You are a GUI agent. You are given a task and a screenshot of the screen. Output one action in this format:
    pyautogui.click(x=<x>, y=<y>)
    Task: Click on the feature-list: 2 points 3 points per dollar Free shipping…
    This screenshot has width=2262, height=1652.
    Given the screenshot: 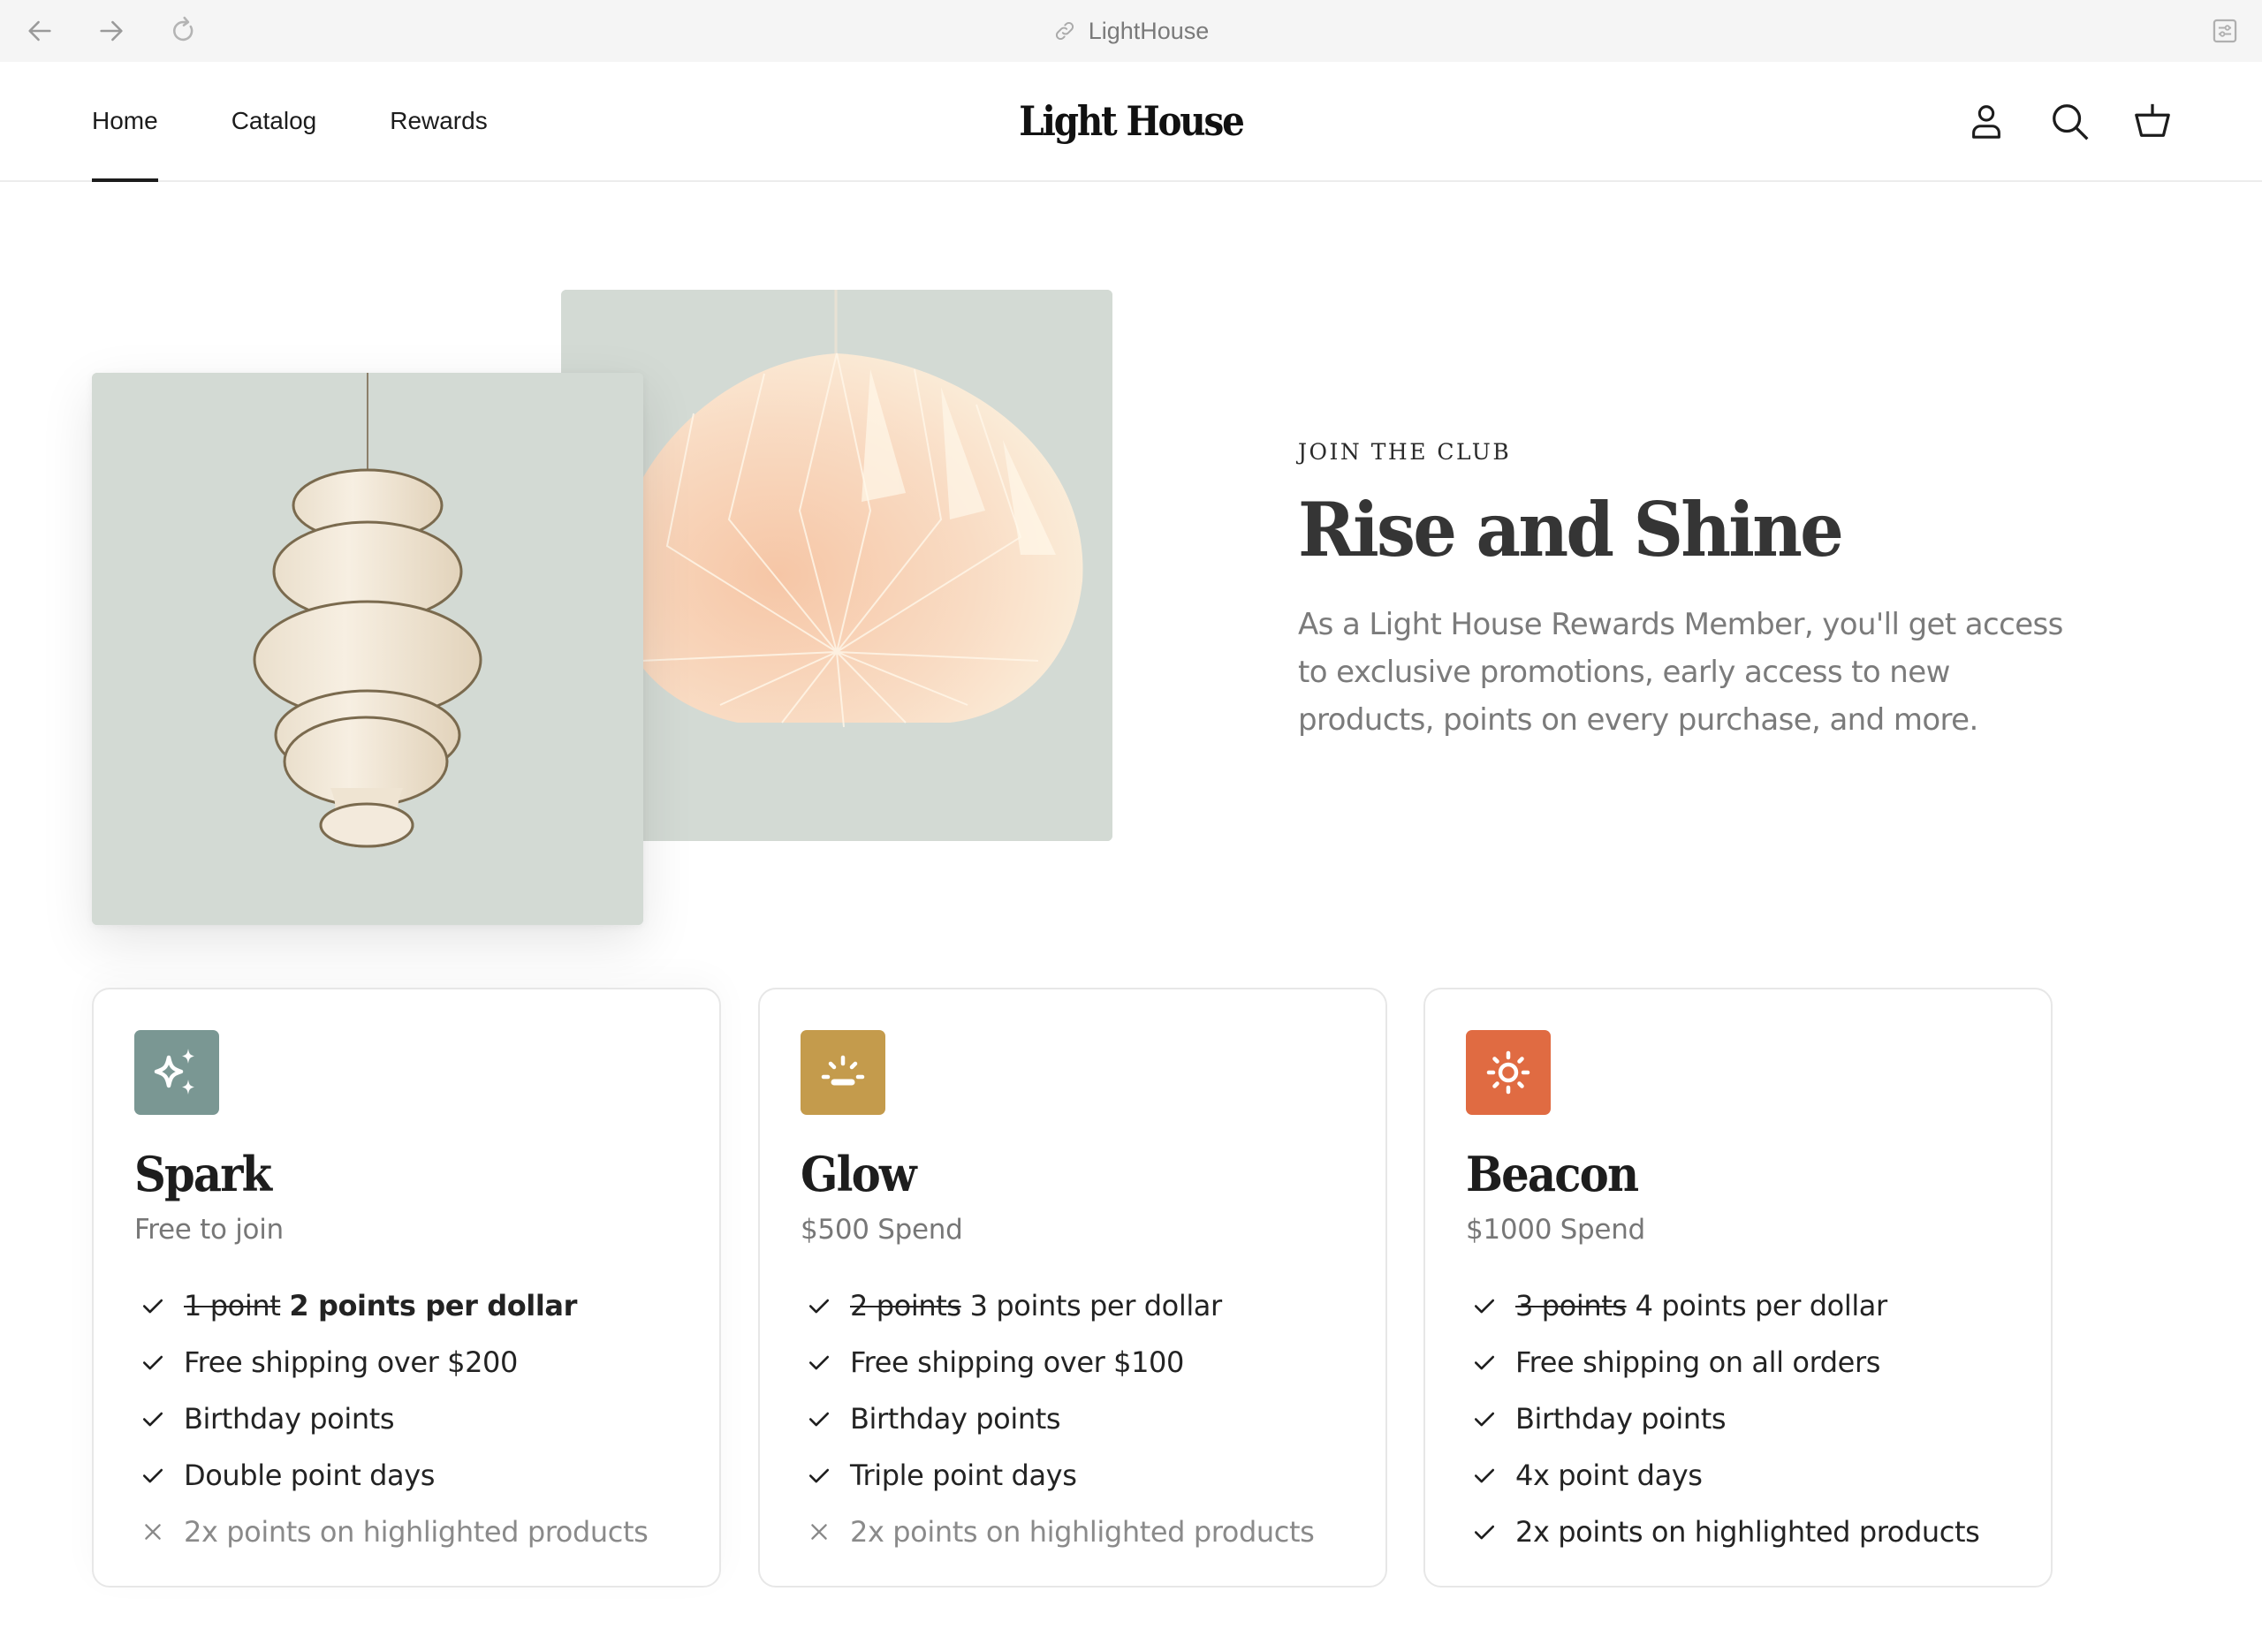 What is the action you would take?
    pyautogui.click(x=1093, y=1418)
    